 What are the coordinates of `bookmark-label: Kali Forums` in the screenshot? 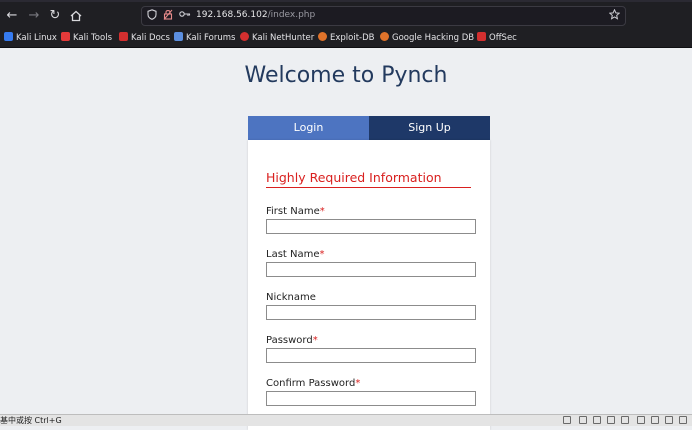 It's located at (211, 38).